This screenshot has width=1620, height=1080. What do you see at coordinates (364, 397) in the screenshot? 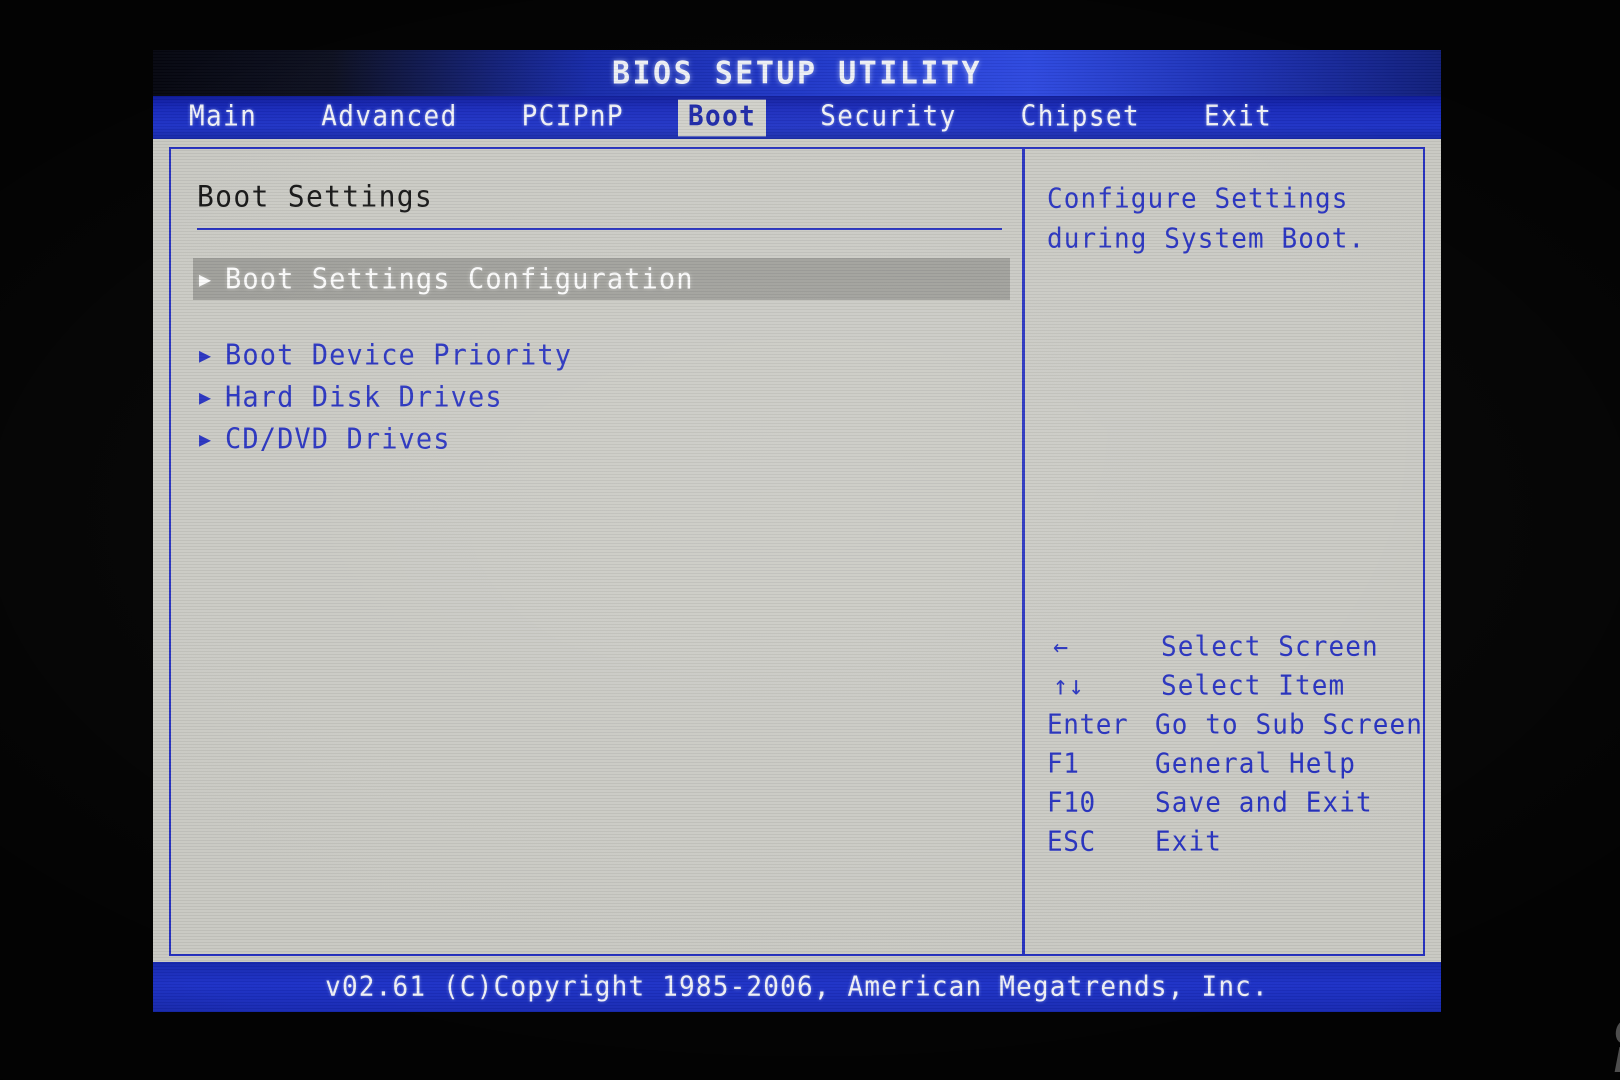
I see `menu-item-label: Hard Disk Drives` at bounding box center [364, 397].